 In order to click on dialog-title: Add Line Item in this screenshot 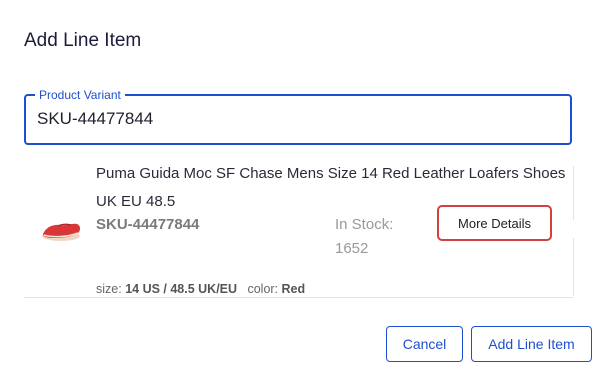, I will do `click(83, 40)`.